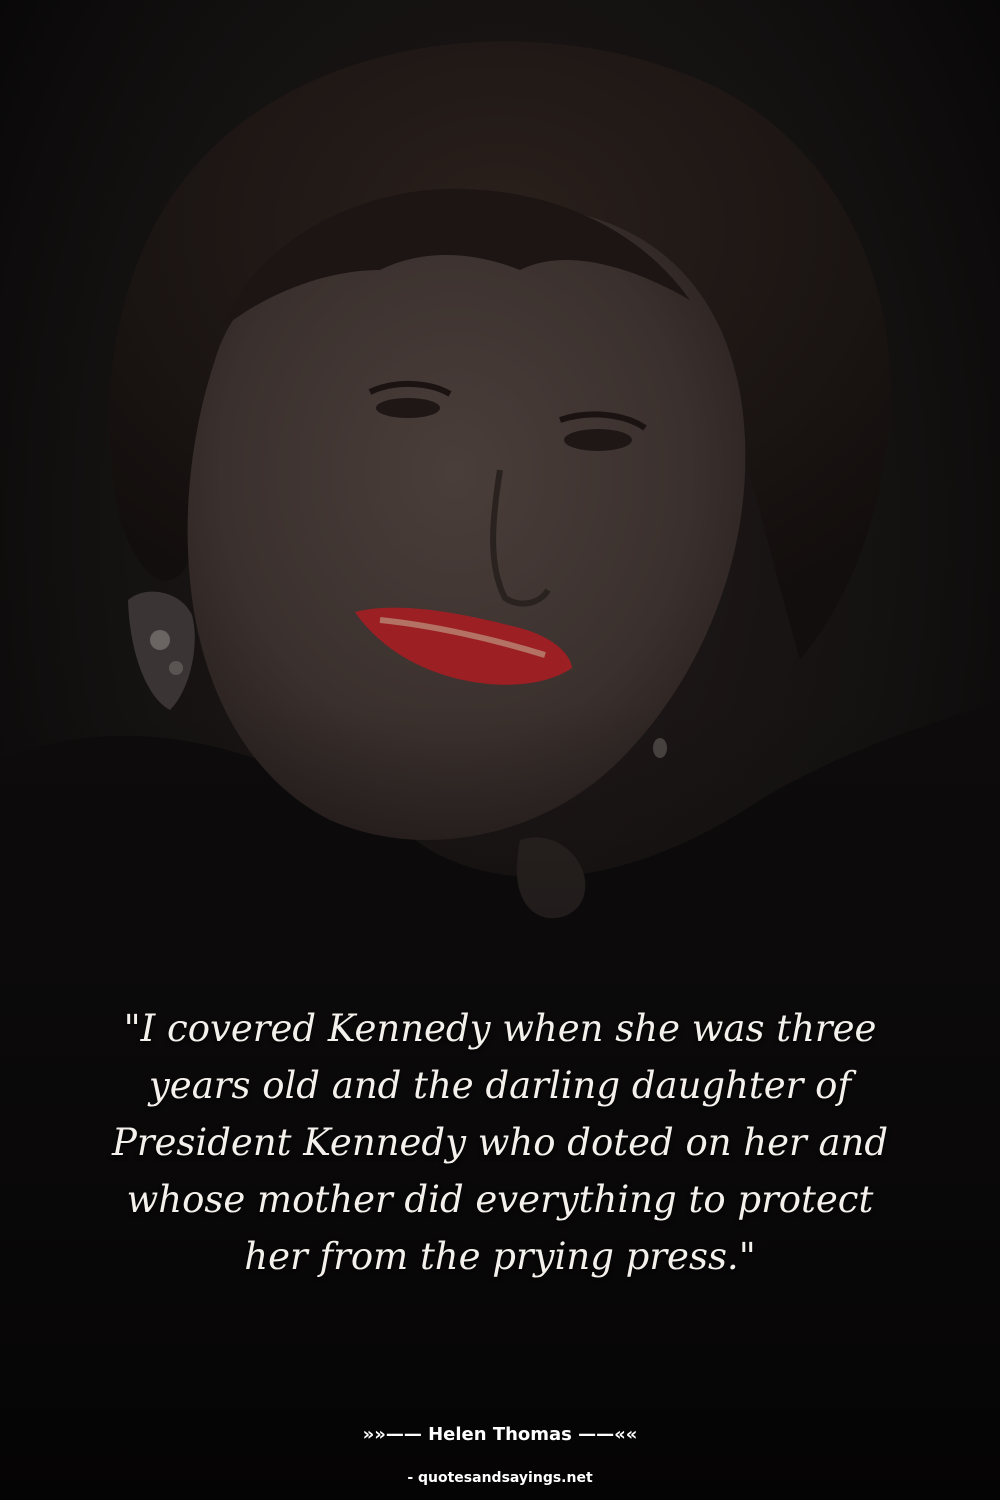 The height and width of the screenshot is (1500, 1000). I want to click on author-attribution: »»—— Helen Thomas ——««, so click(500, 1434).